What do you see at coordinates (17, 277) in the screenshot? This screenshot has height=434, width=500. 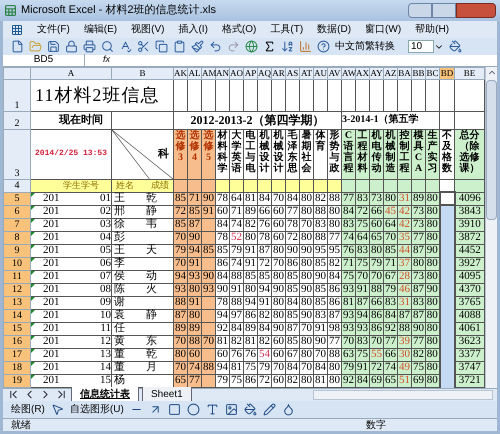 I see `row-header: 11` at bounding box center [17, 277].